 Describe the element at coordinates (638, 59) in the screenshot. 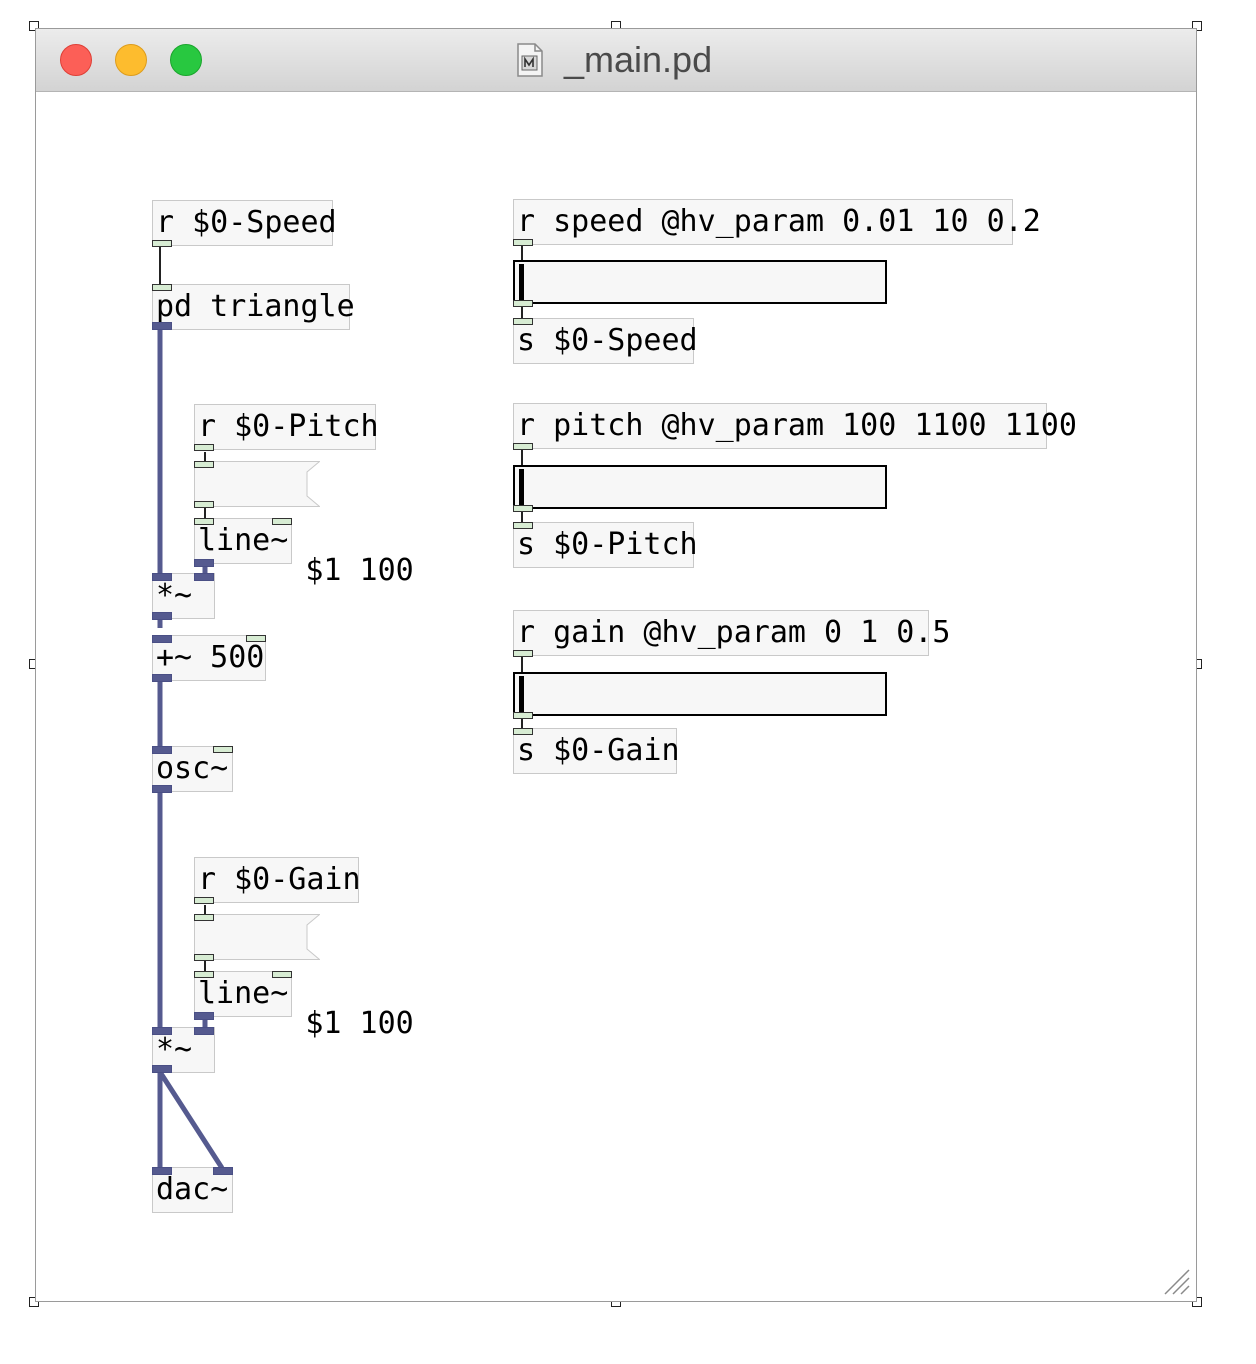

I see `window-title: _main.pd` at that location.